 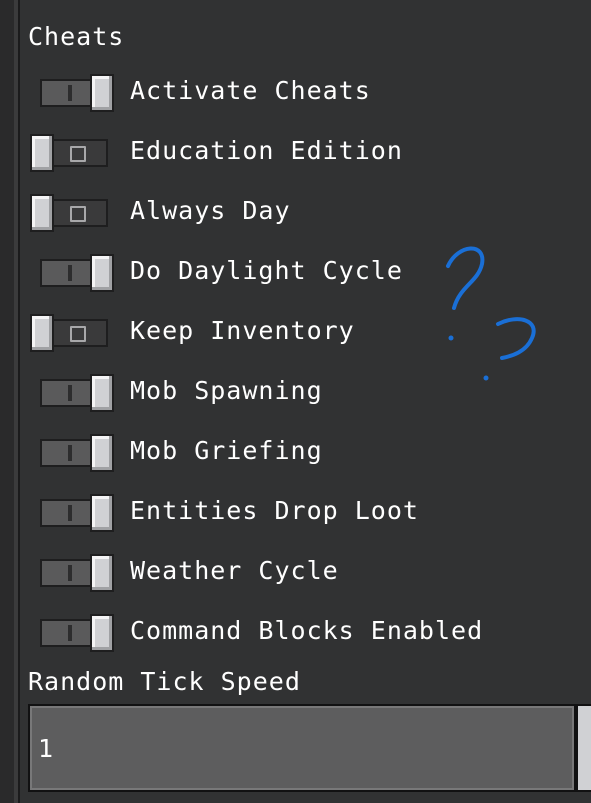 I want to click on question-mark-scribble-icon, so click(x=491, y=313).